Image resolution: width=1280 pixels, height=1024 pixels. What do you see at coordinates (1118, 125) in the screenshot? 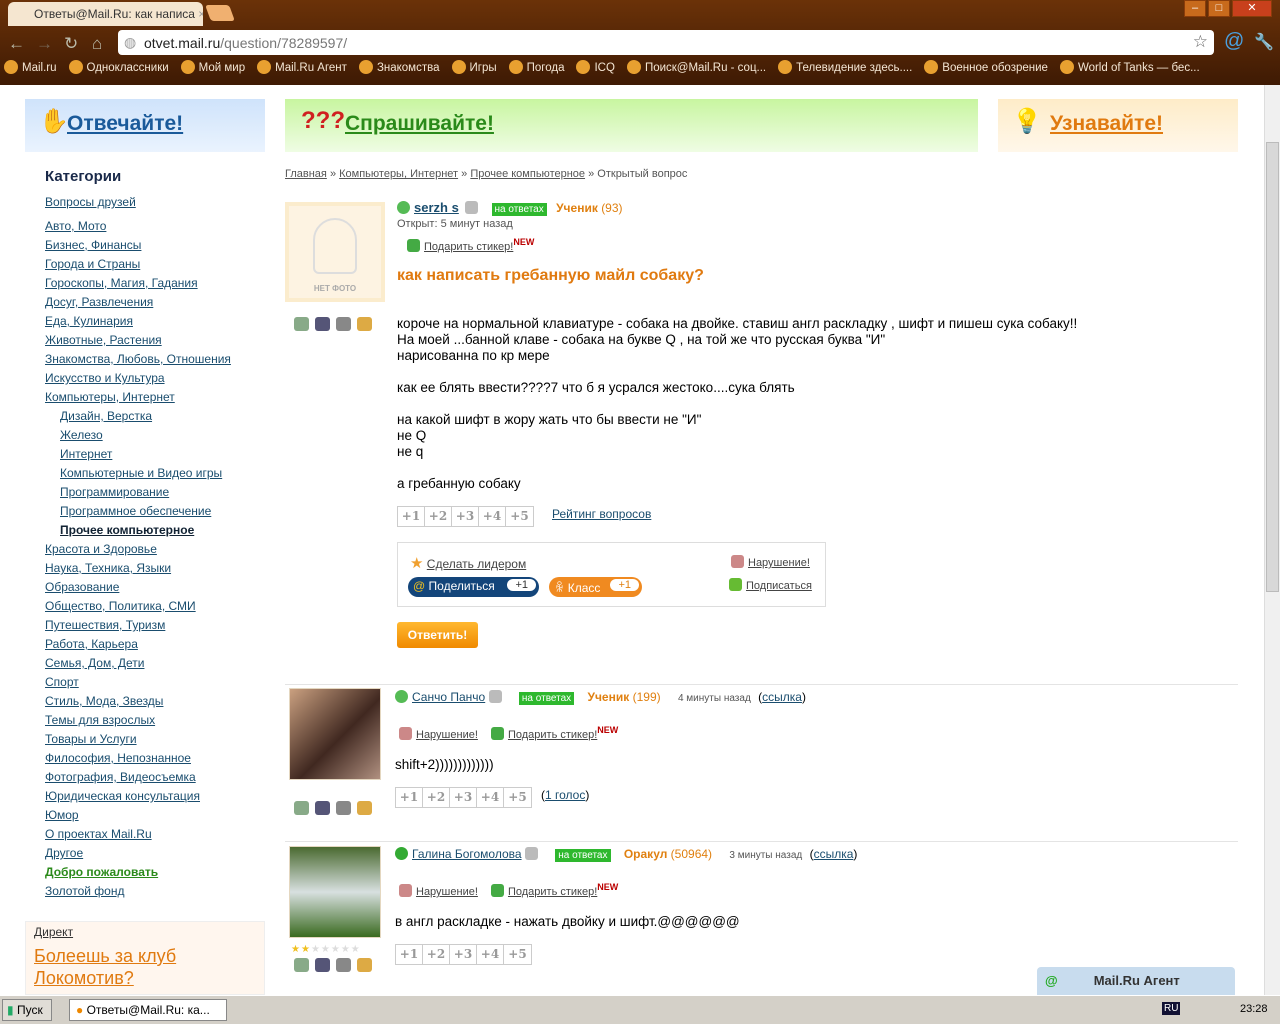
I see `learn-banner: 💡 Узнавайте!` at bounding box center [1118, 125].